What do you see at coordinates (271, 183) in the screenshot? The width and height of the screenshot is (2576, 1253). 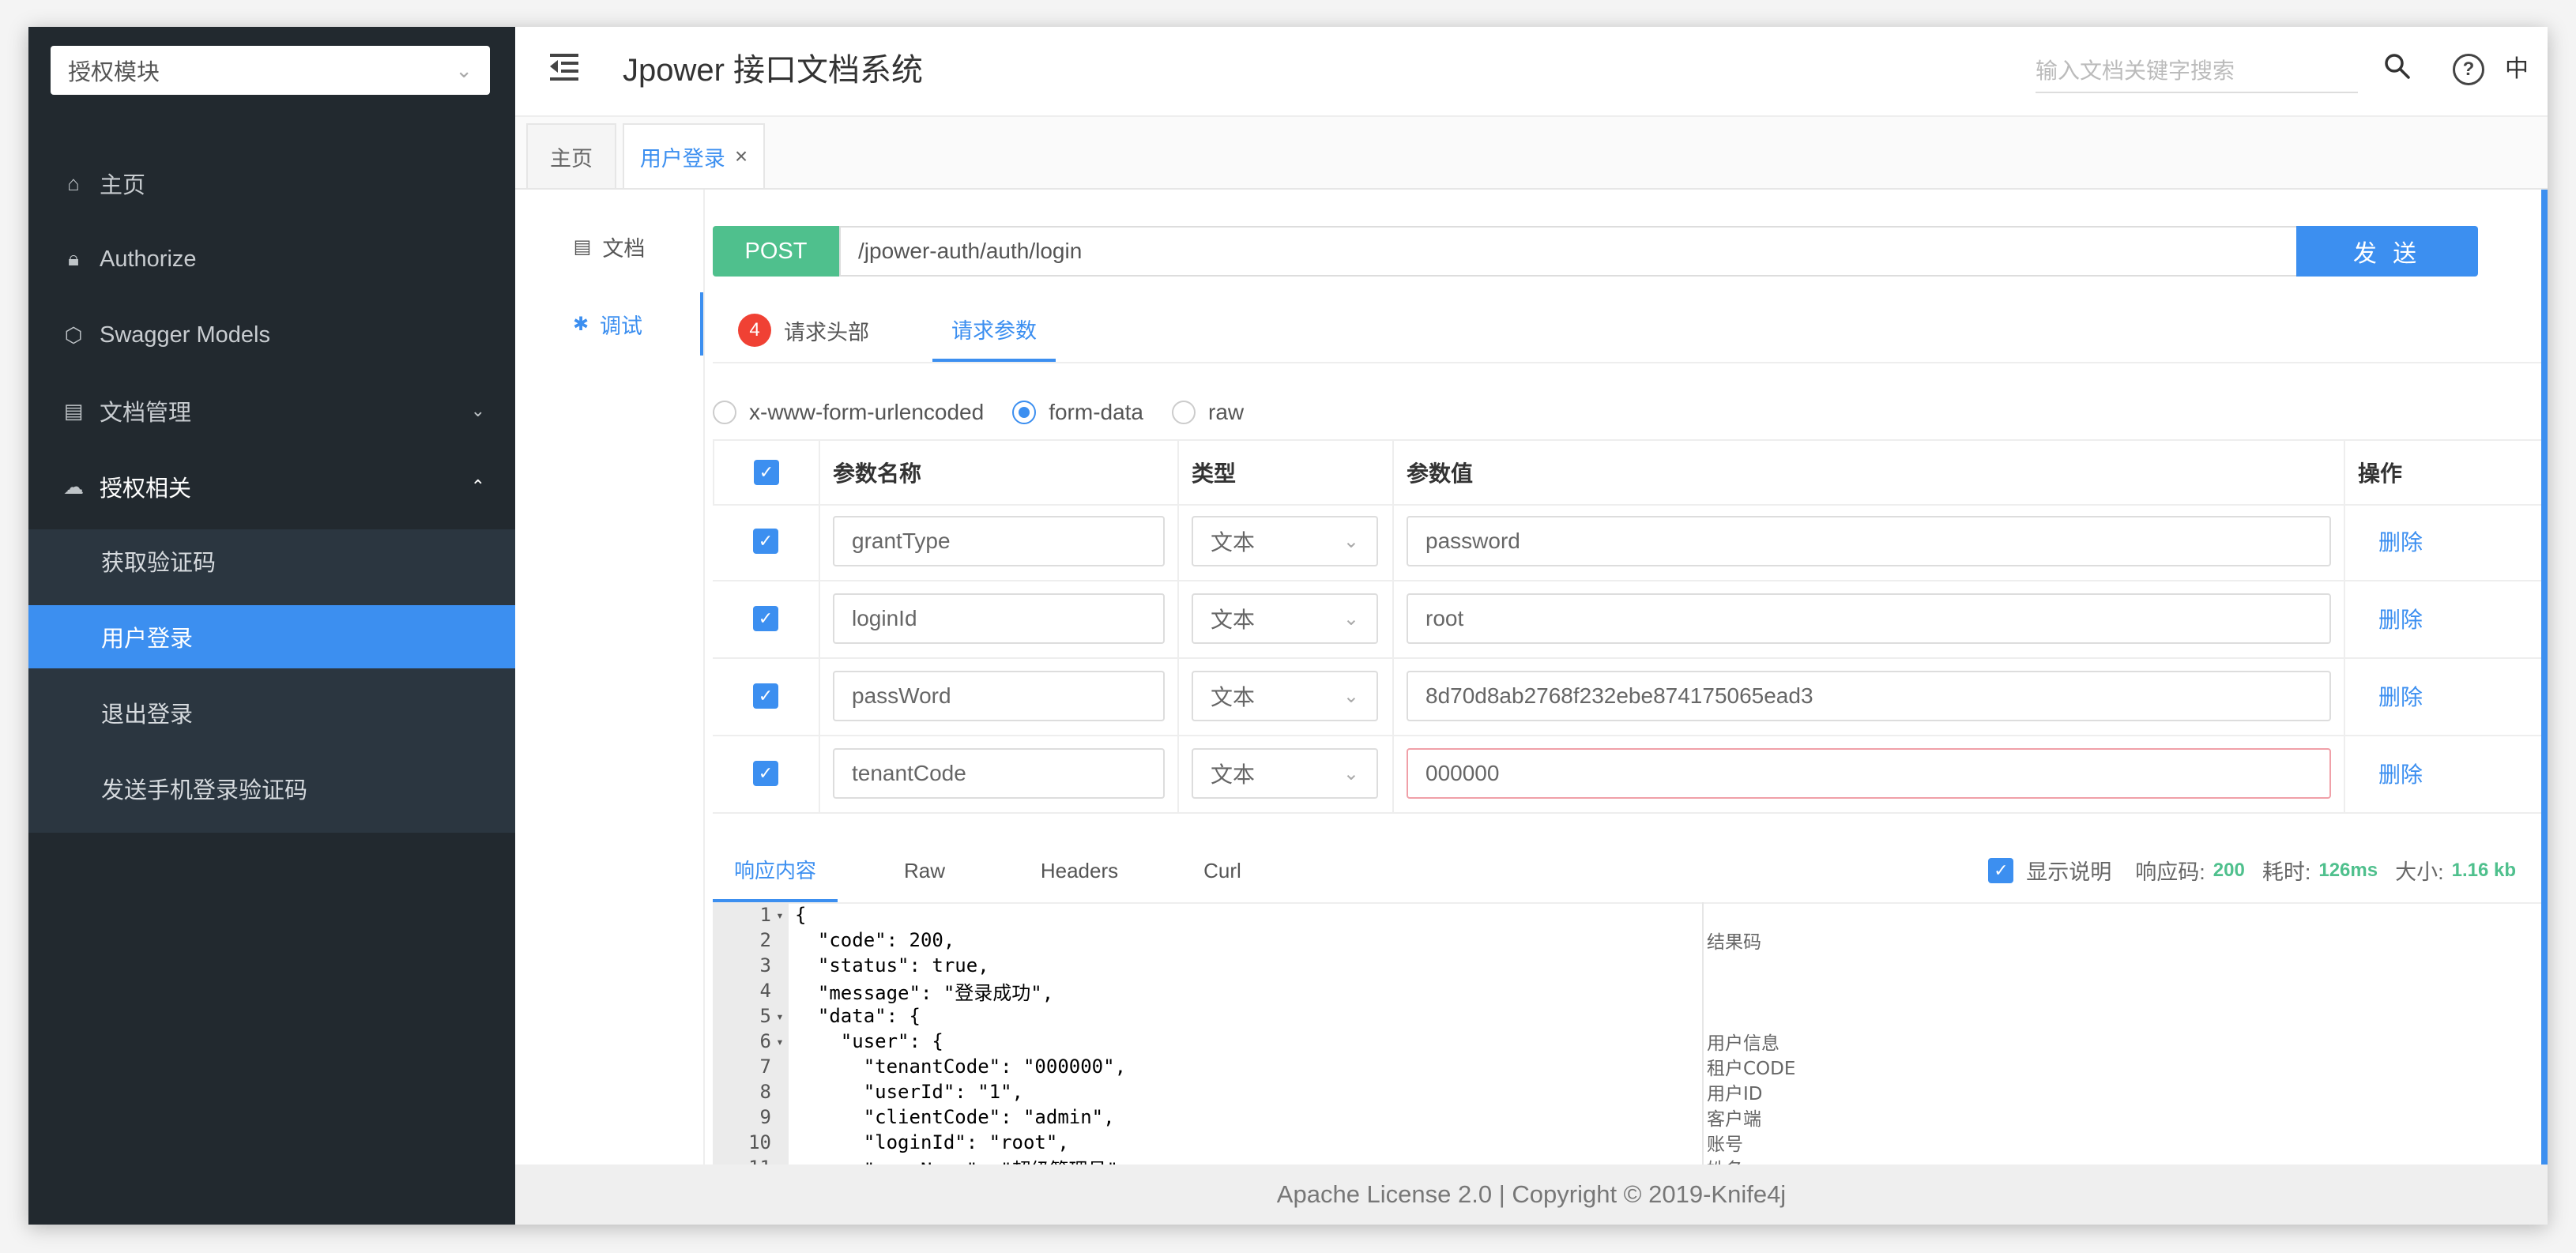 I see `sidebar-item-home: ⌂ 主页` at bounding box center [271, 183].